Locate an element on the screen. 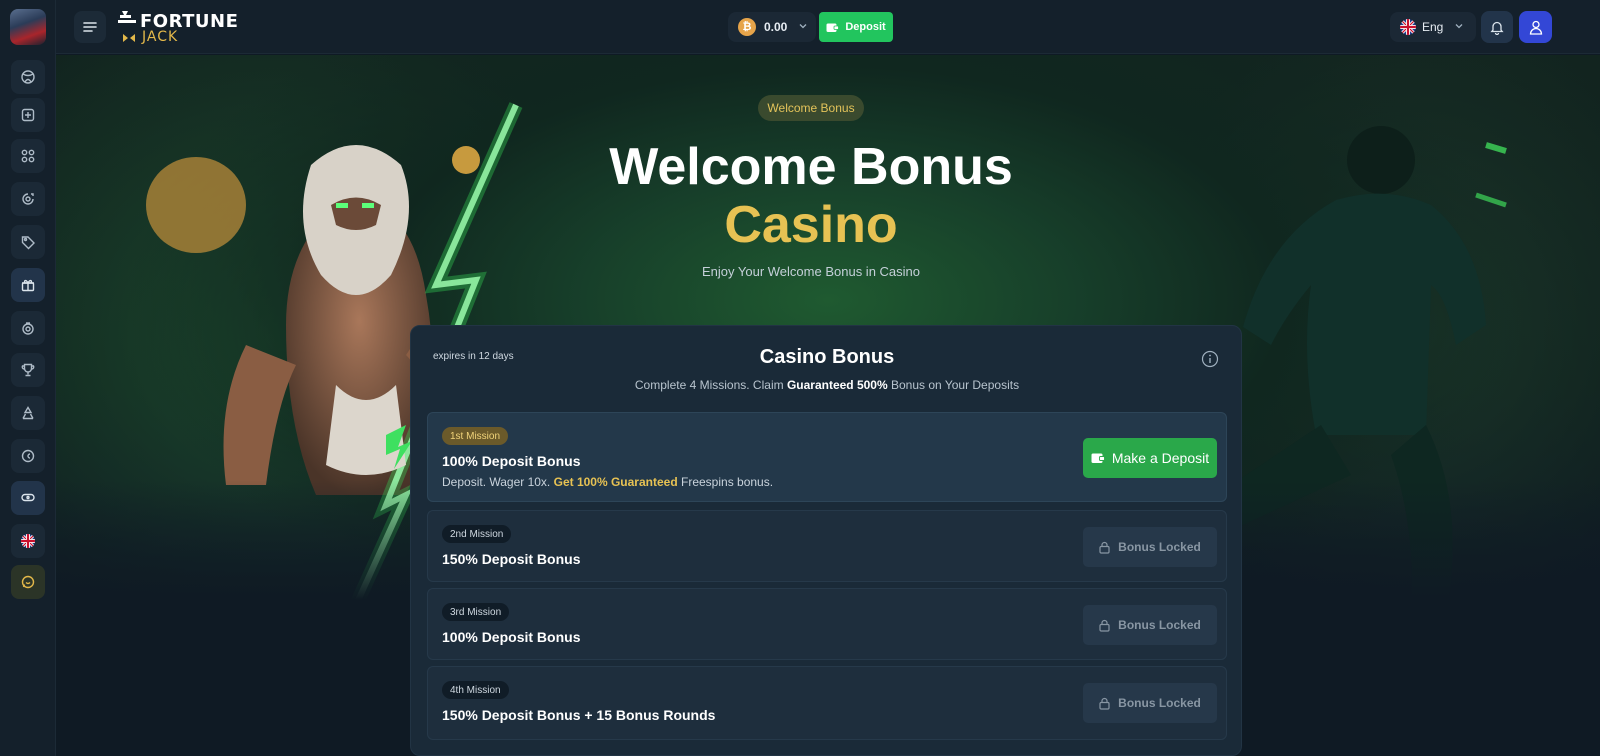  logo: FORTUNE JACK is located at coordinates (181, 27).